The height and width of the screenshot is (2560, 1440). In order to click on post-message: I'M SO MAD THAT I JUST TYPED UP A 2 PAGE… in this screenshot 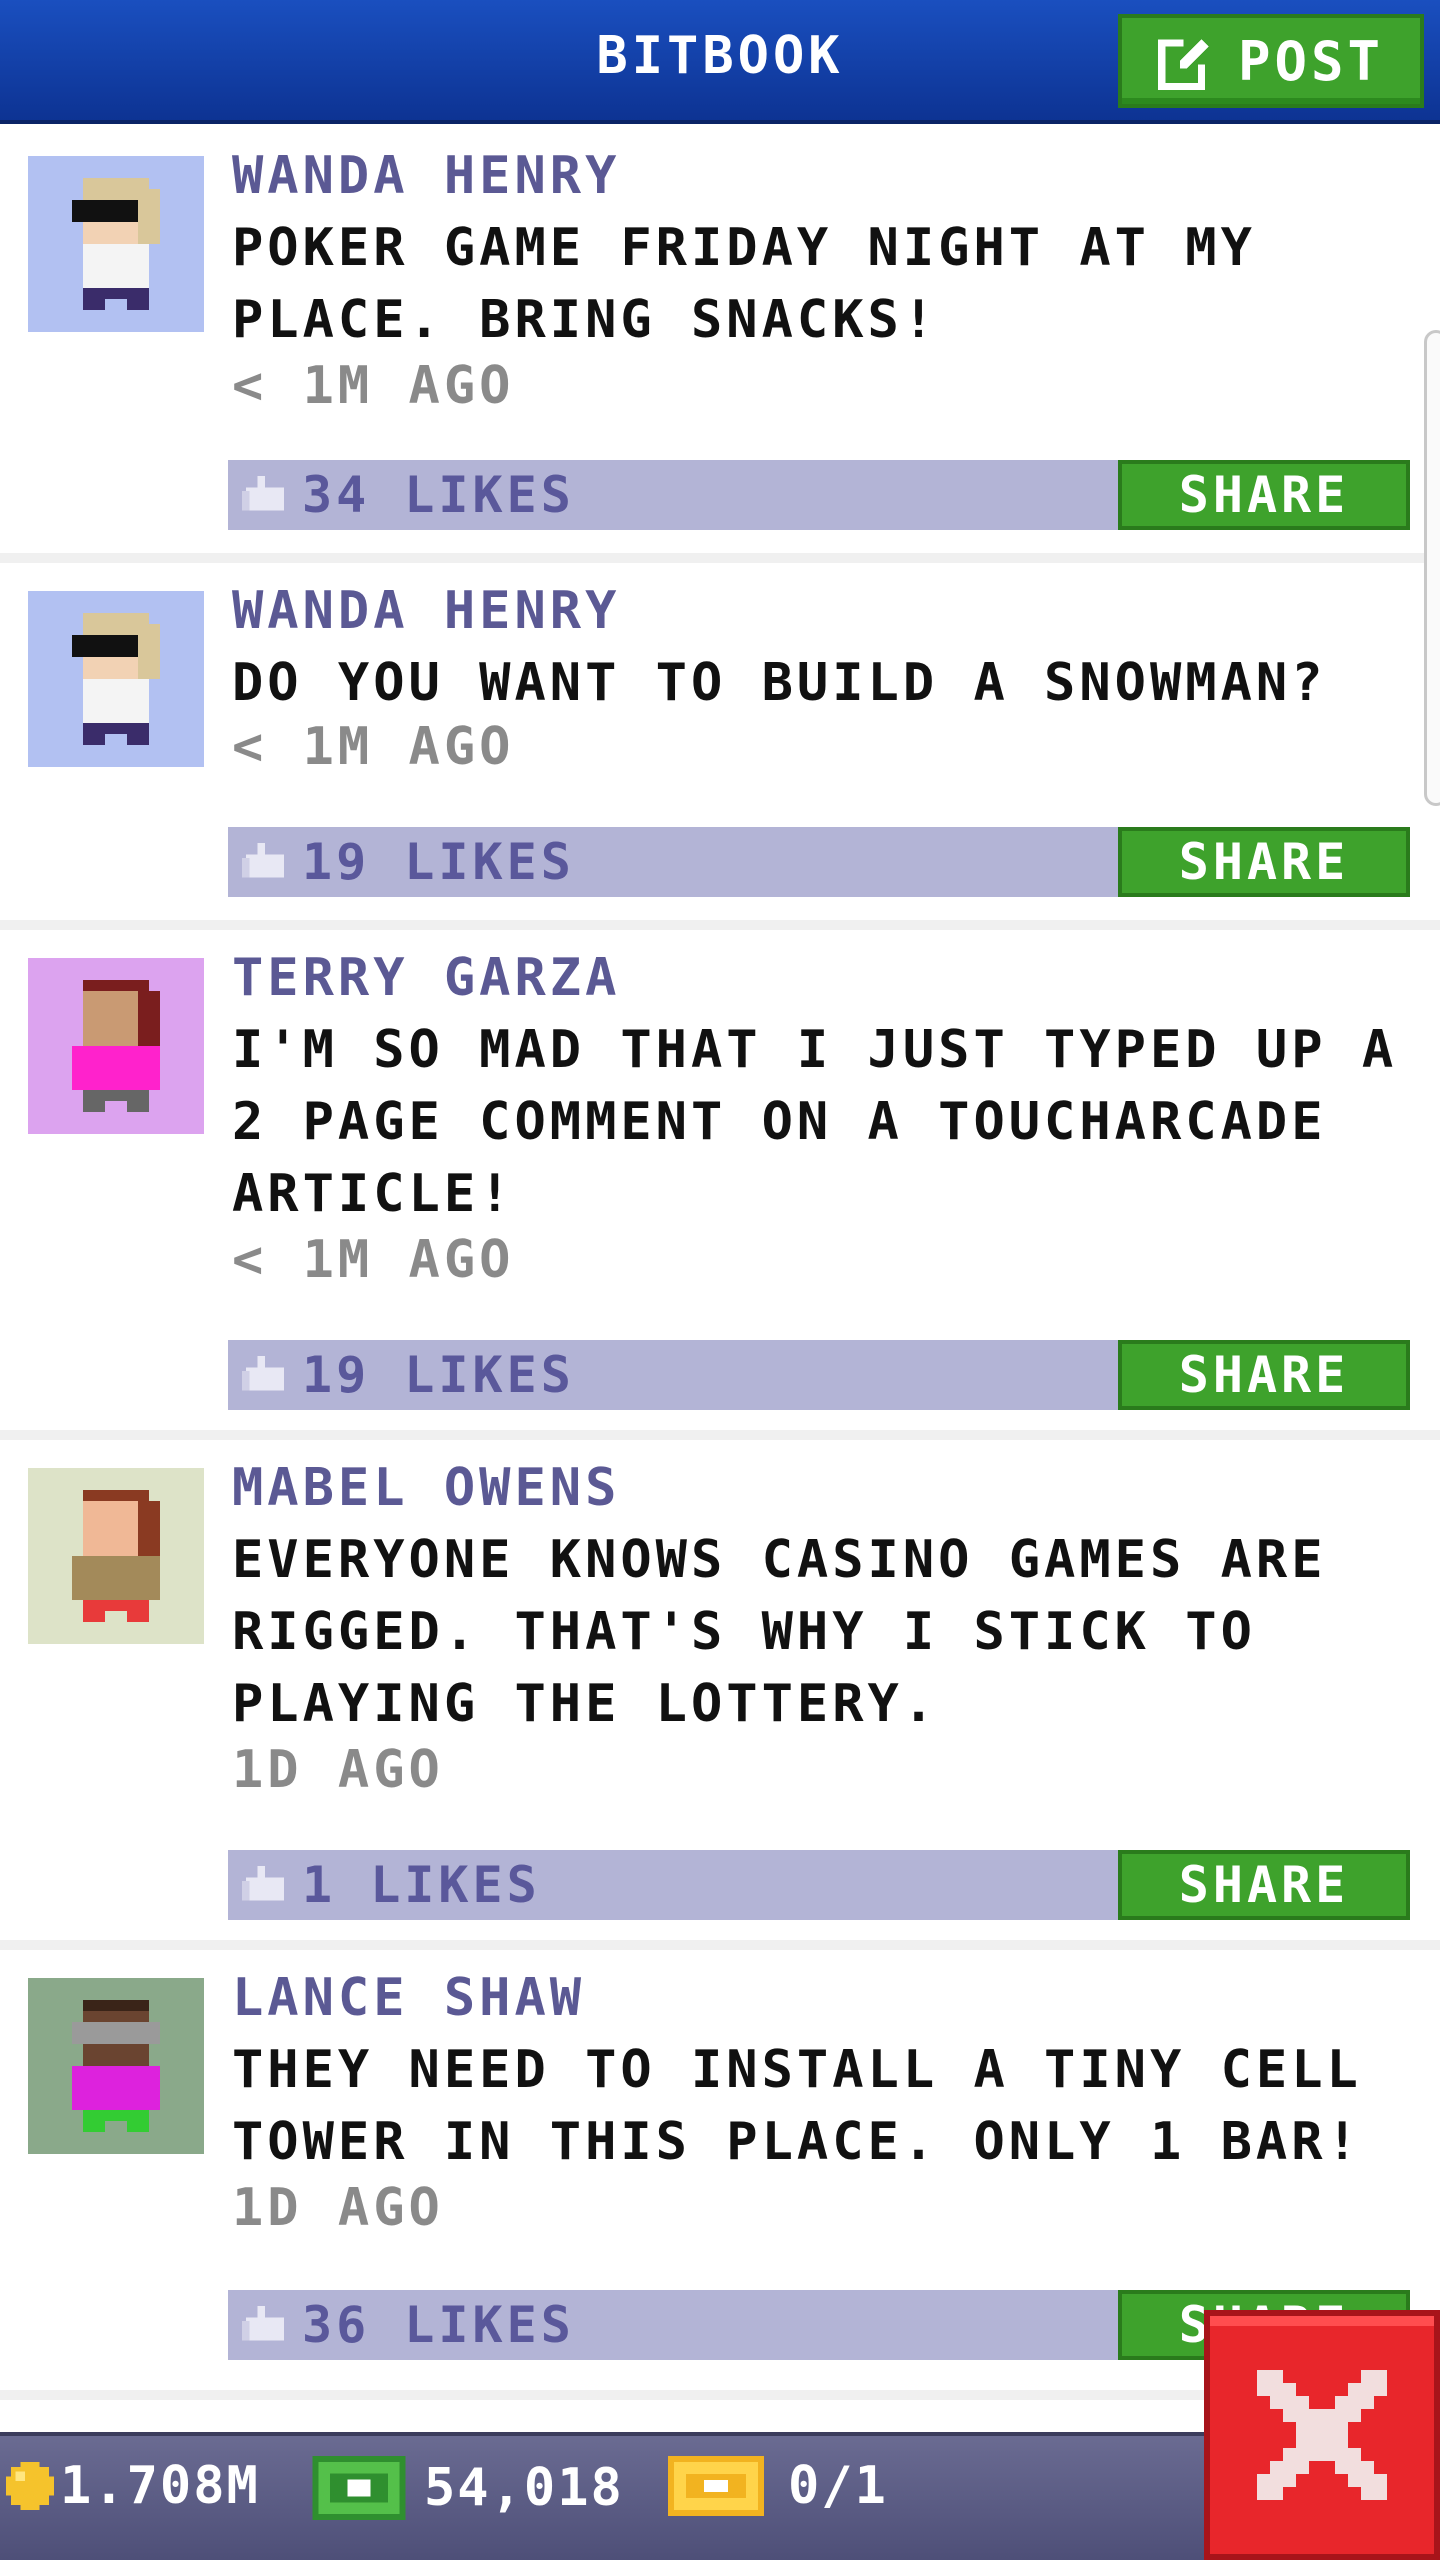, I will do `click(815, 1122)`.